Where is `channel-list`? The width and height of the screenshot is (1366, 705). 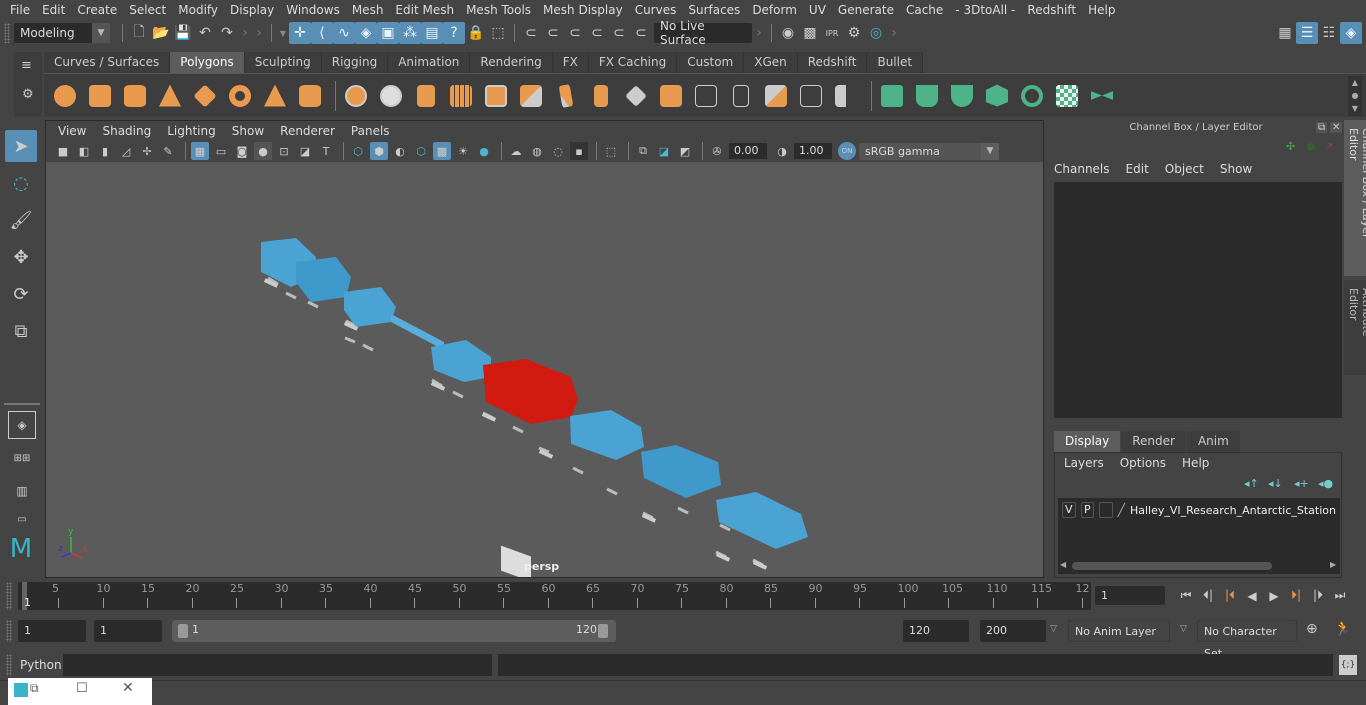
channel-list is located at coordinates (1198, 300).